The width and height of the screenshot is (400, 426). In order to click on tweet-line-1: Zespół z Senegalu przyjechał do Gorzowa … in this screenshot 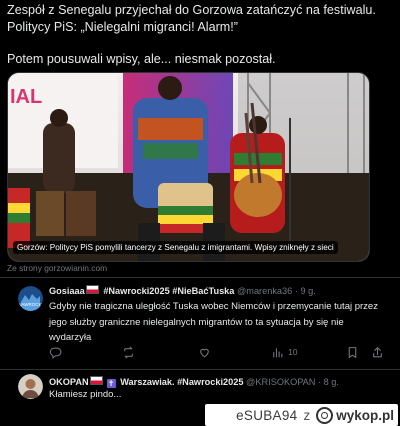, I will do `click(191, 10)`.